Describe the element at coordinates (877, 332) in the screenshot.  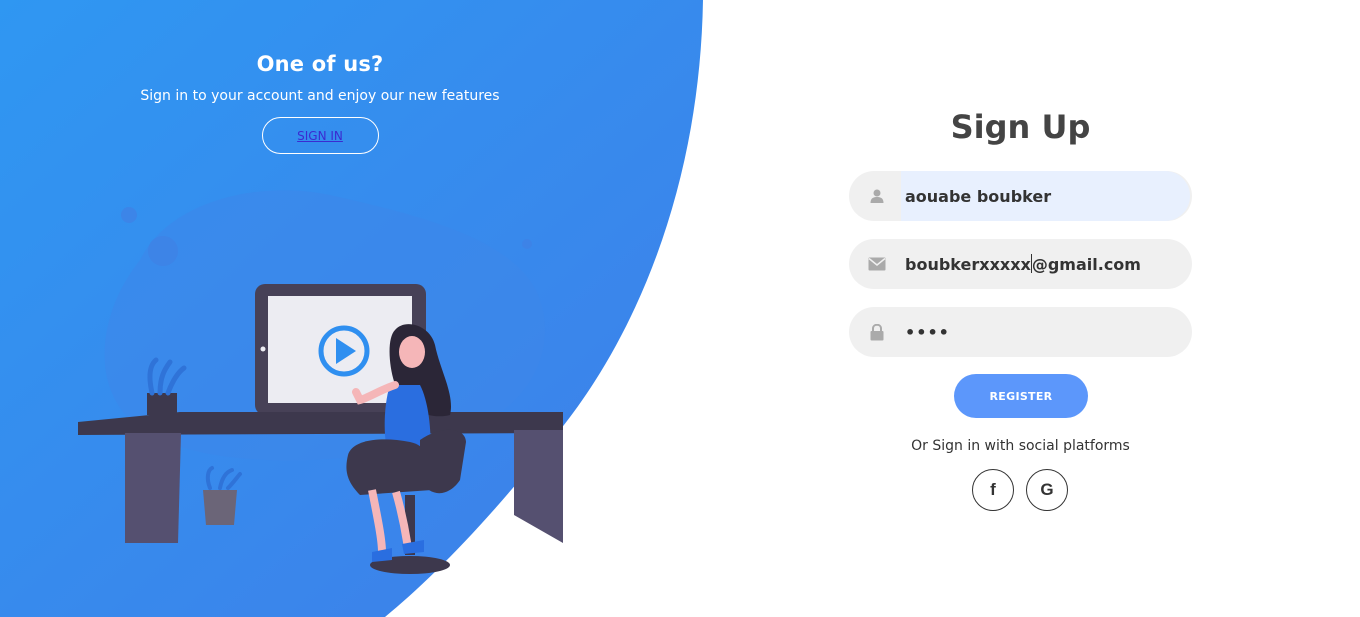
I see `lock-icon` at that location.